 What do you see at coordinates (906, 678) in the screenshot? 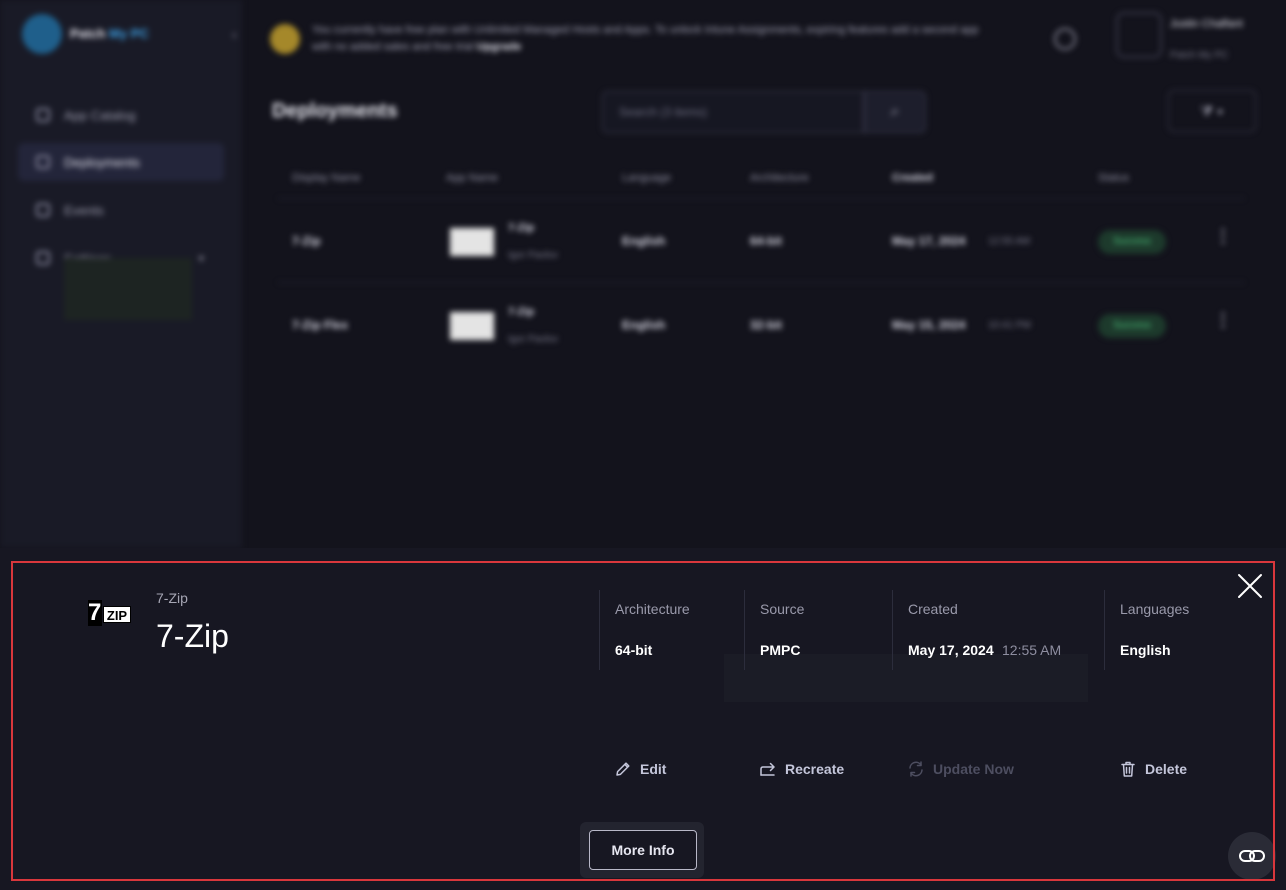
I see `tooltip-shadow` at bounding box center [906, 678].